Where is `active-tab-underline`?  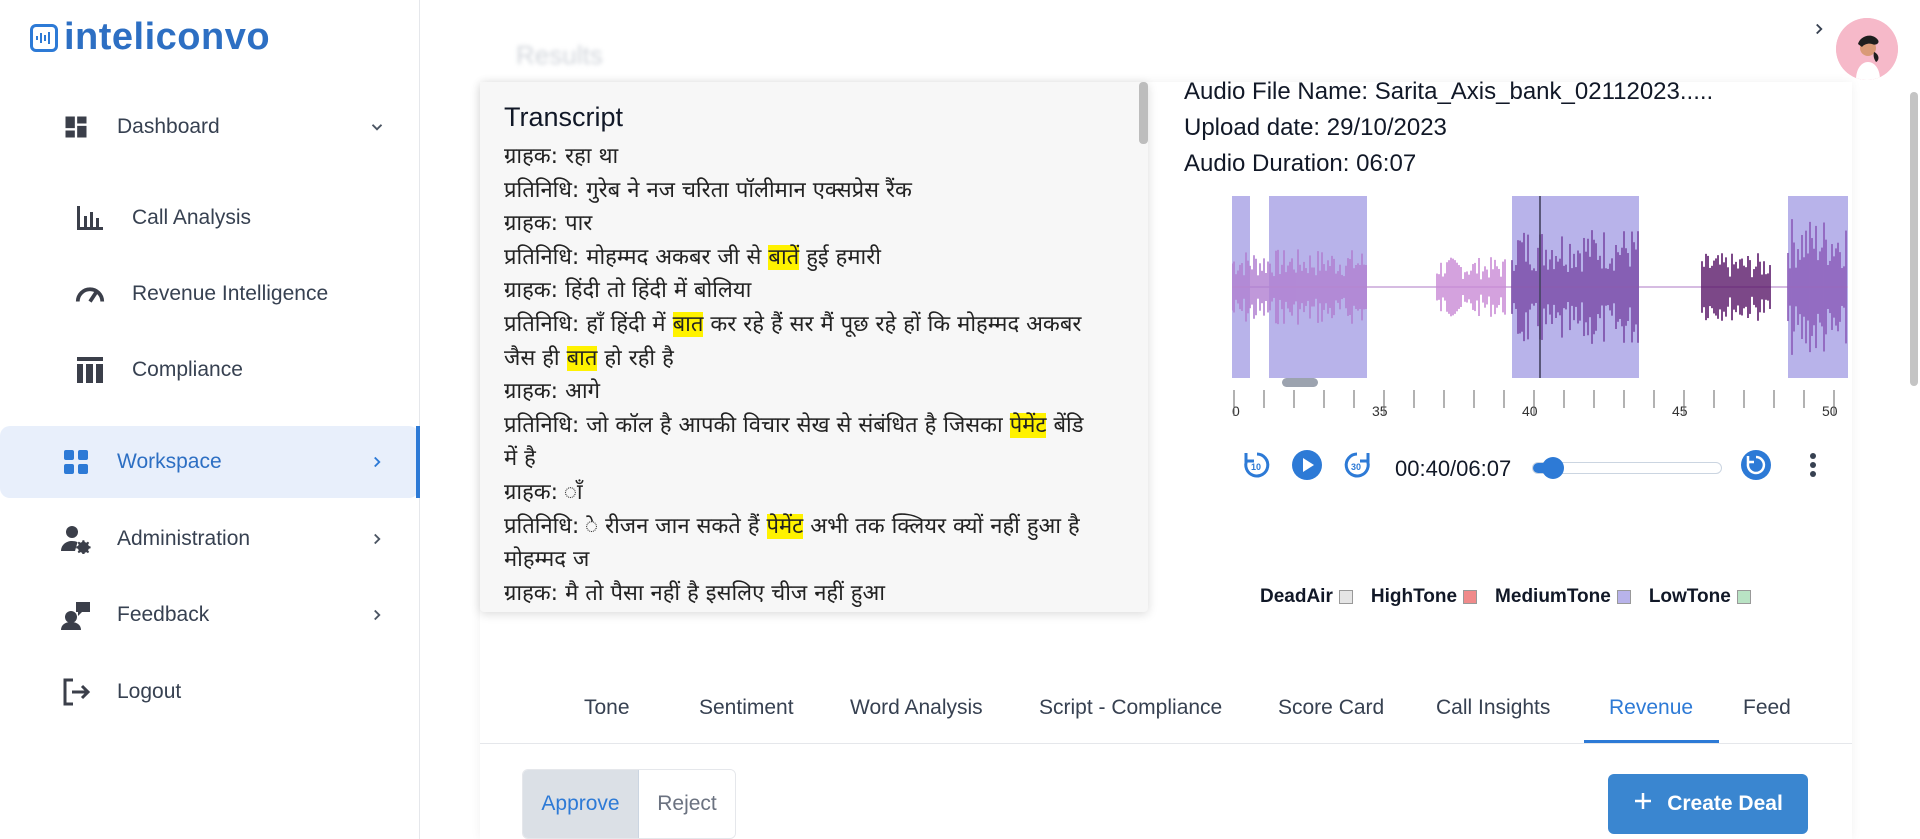
active-tab-underline is located at coordinates (1651, 741).